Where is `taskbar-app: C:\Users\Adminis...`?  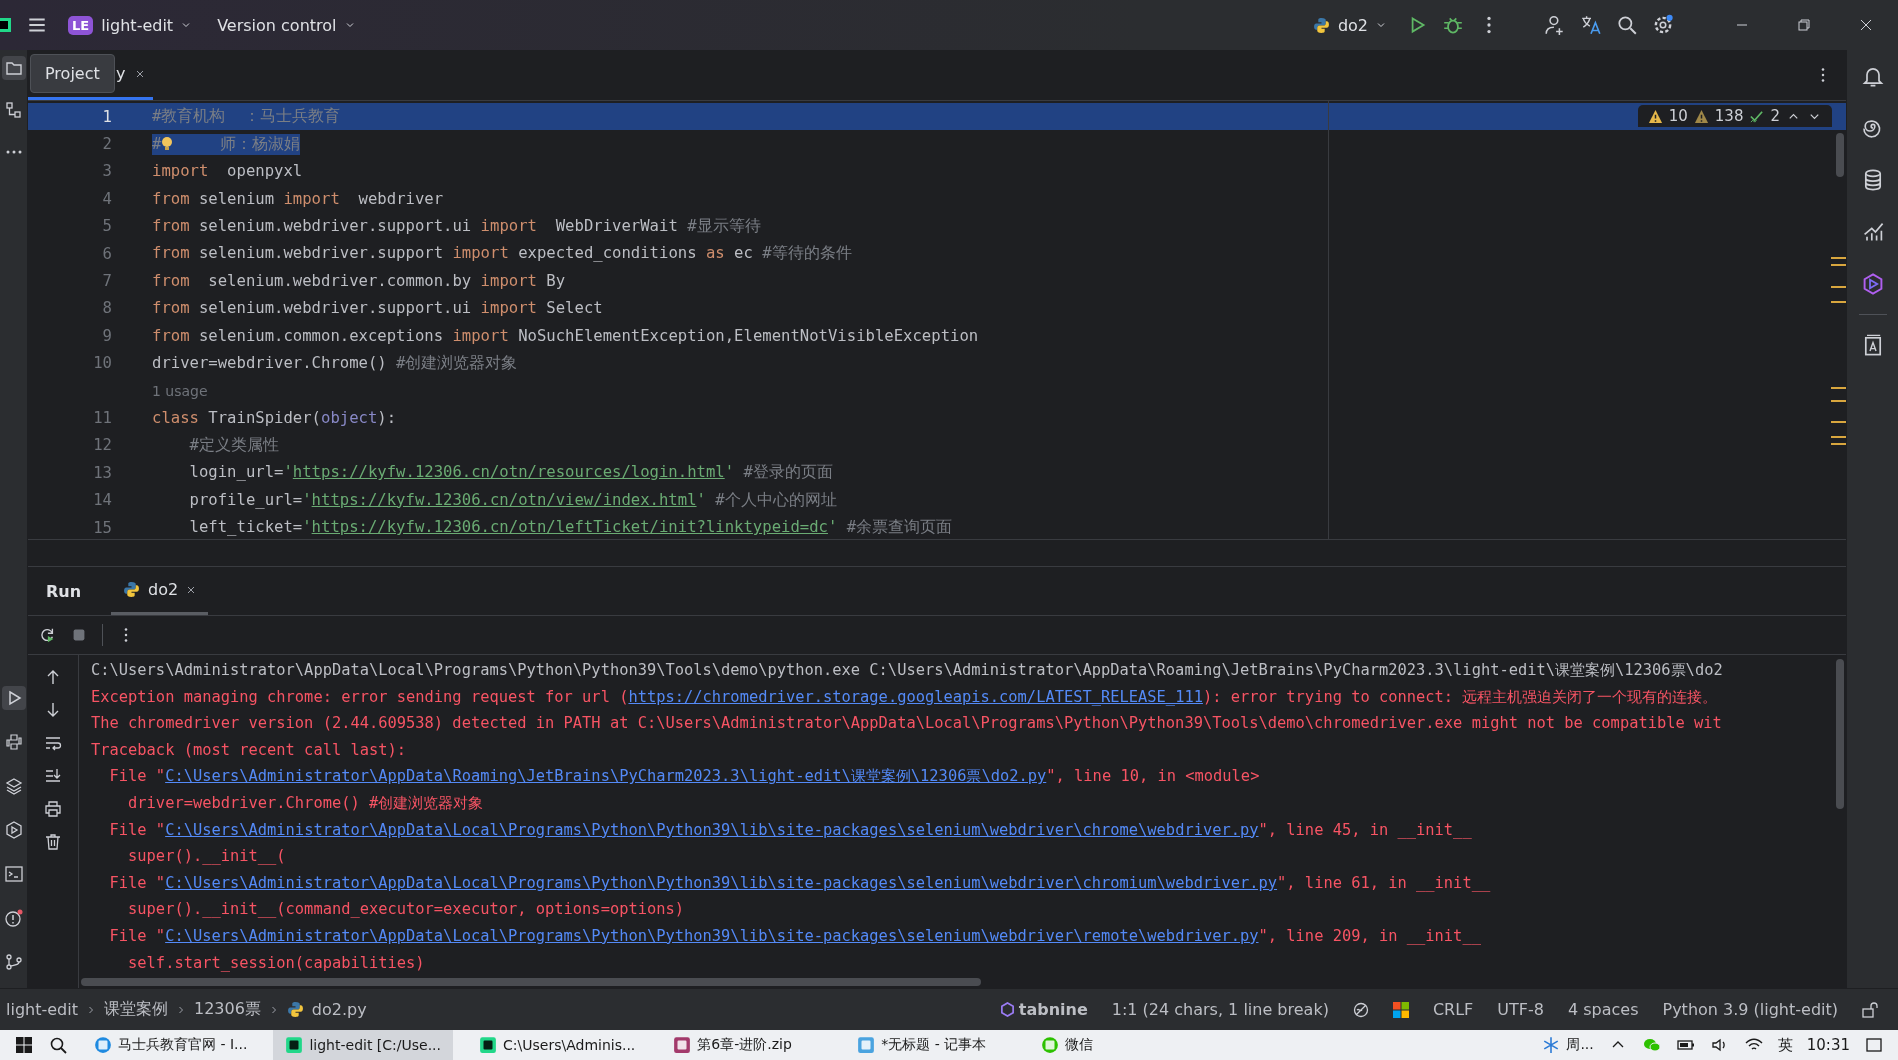 taskbar-app: C:\Users\Adminis... is located at coordinates (557, 1045).